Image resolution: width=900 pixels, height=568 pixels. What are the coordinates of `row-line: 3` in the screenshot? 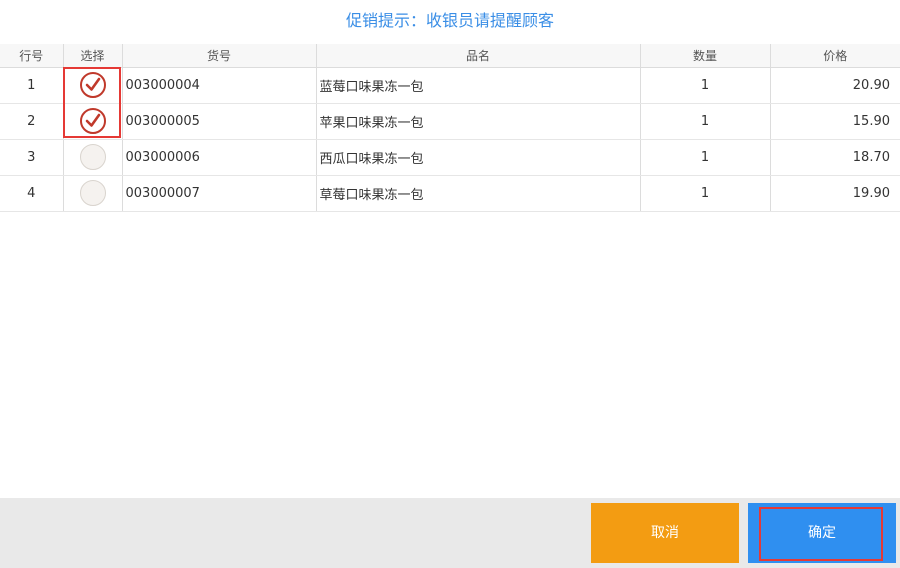 It's located at (32, 157).